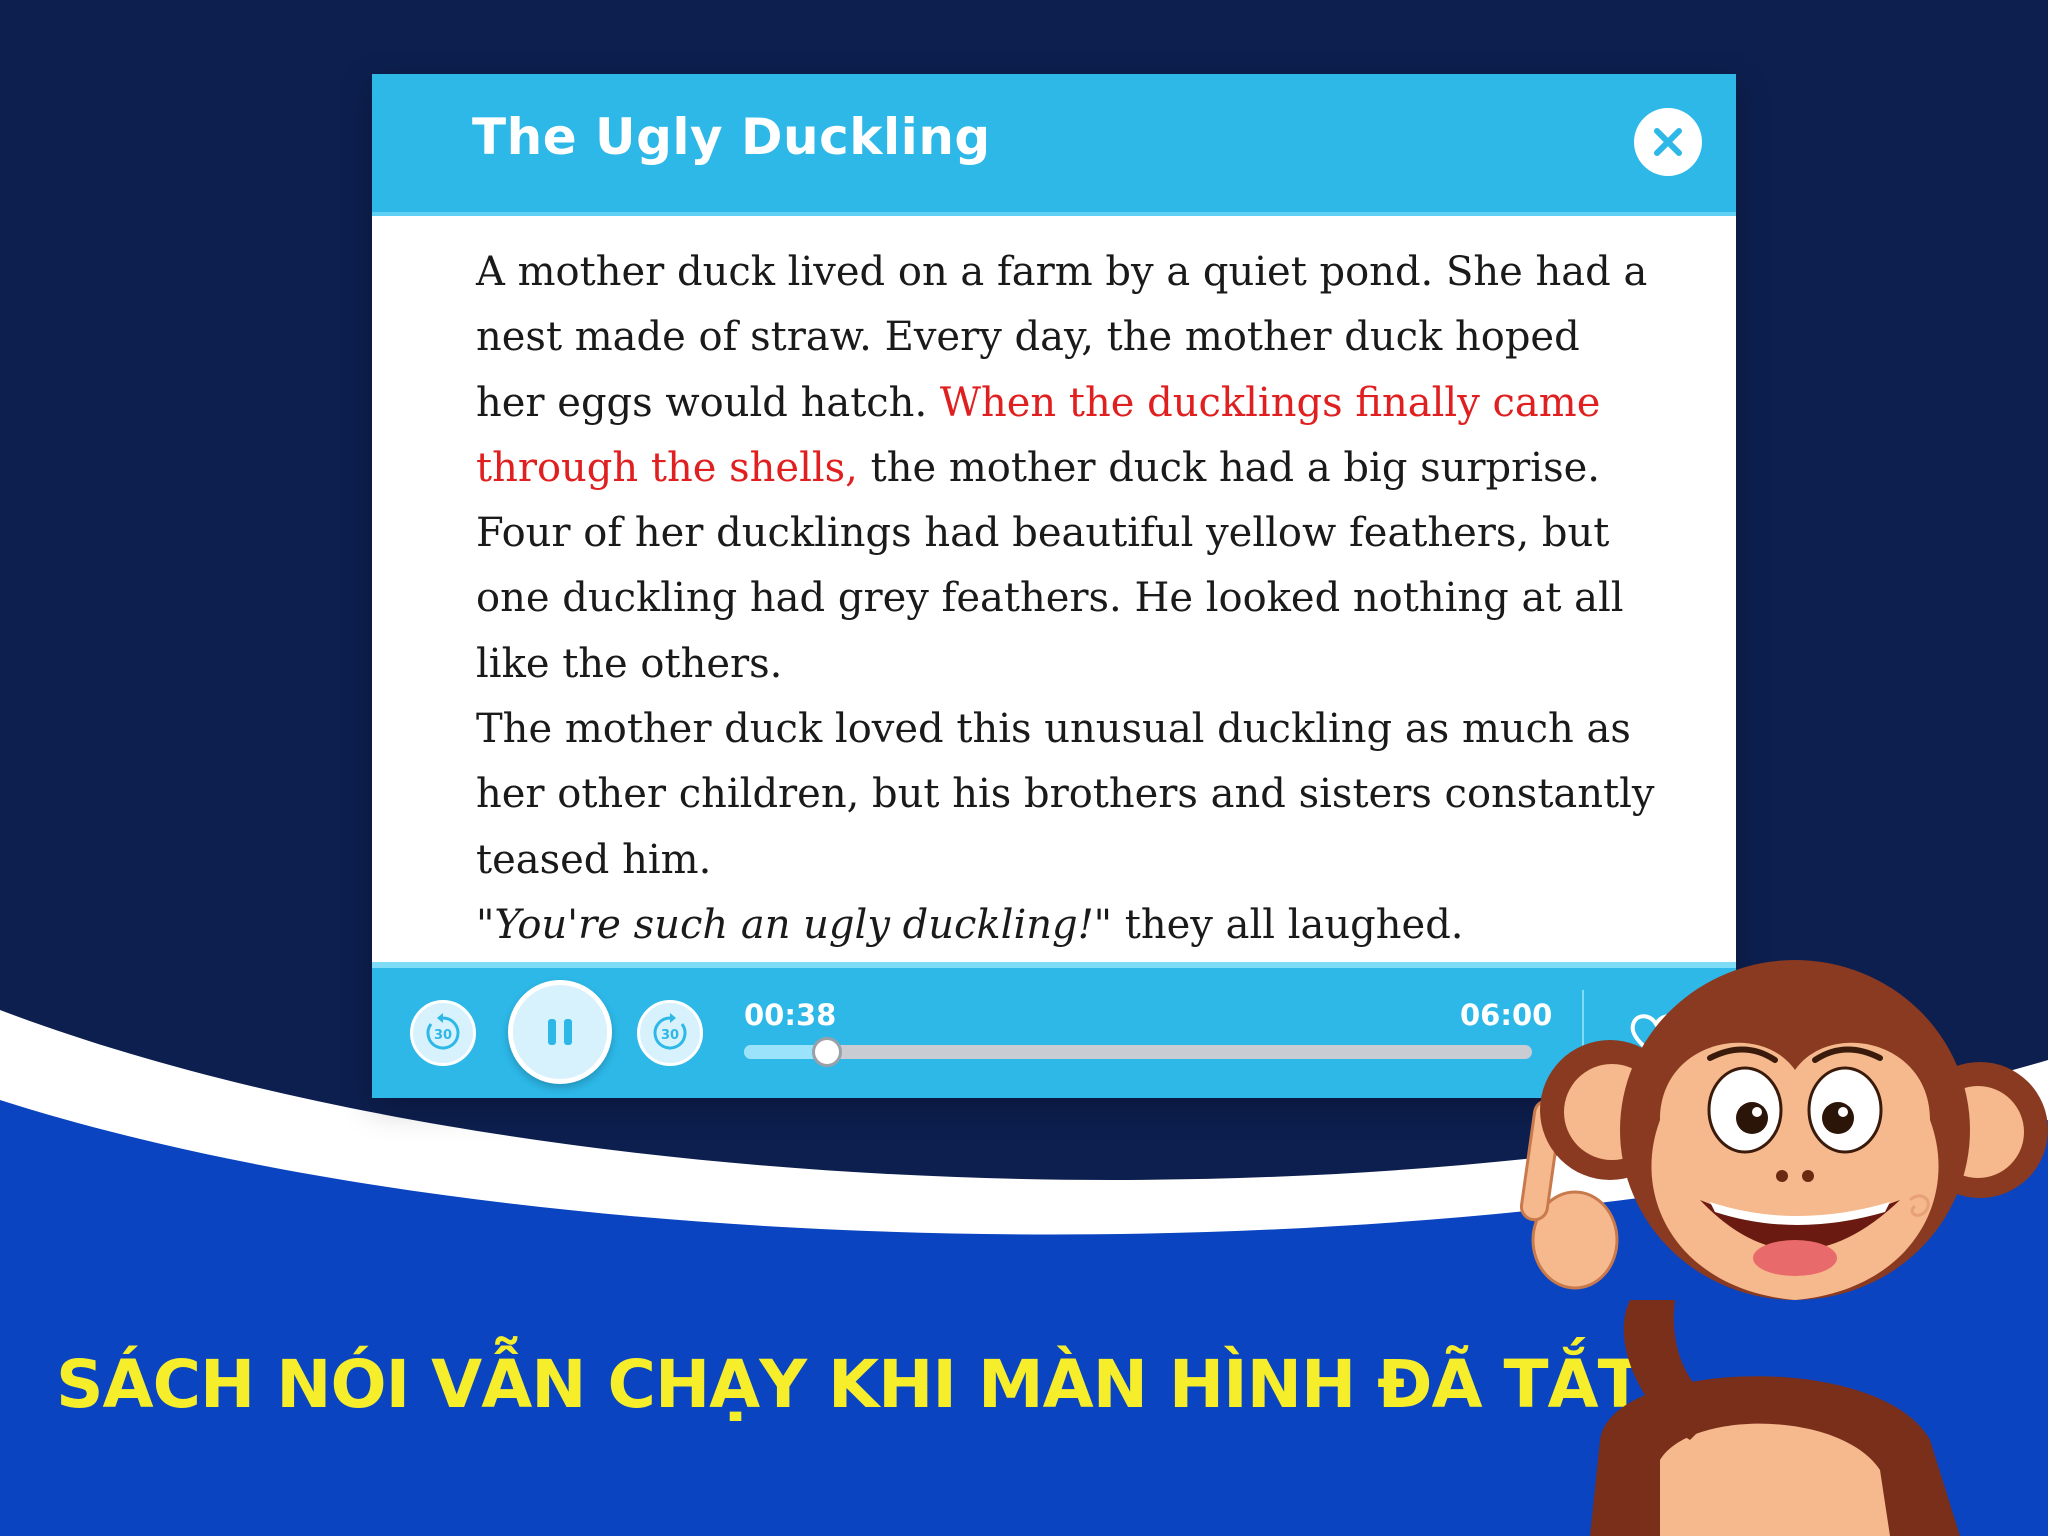 The image size is (2048, 1536). Describe the element at coordinates (794, 924) in the screenshot. I see `dialogue-quote: "You're such an ugly duckling!"` at that location.